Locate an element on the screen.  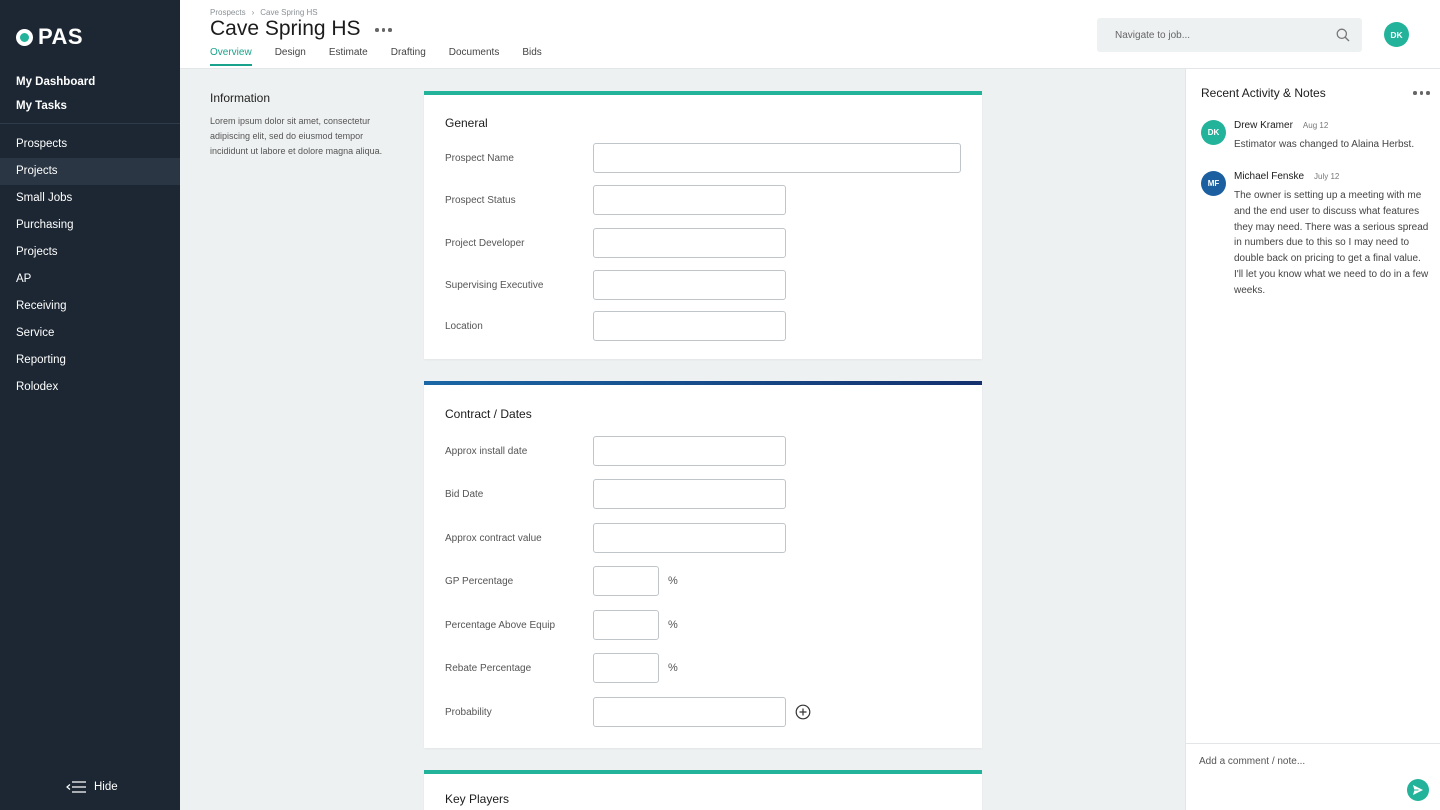
gp-percentage-label: GP Percentage is located at coordinates (479, 581).